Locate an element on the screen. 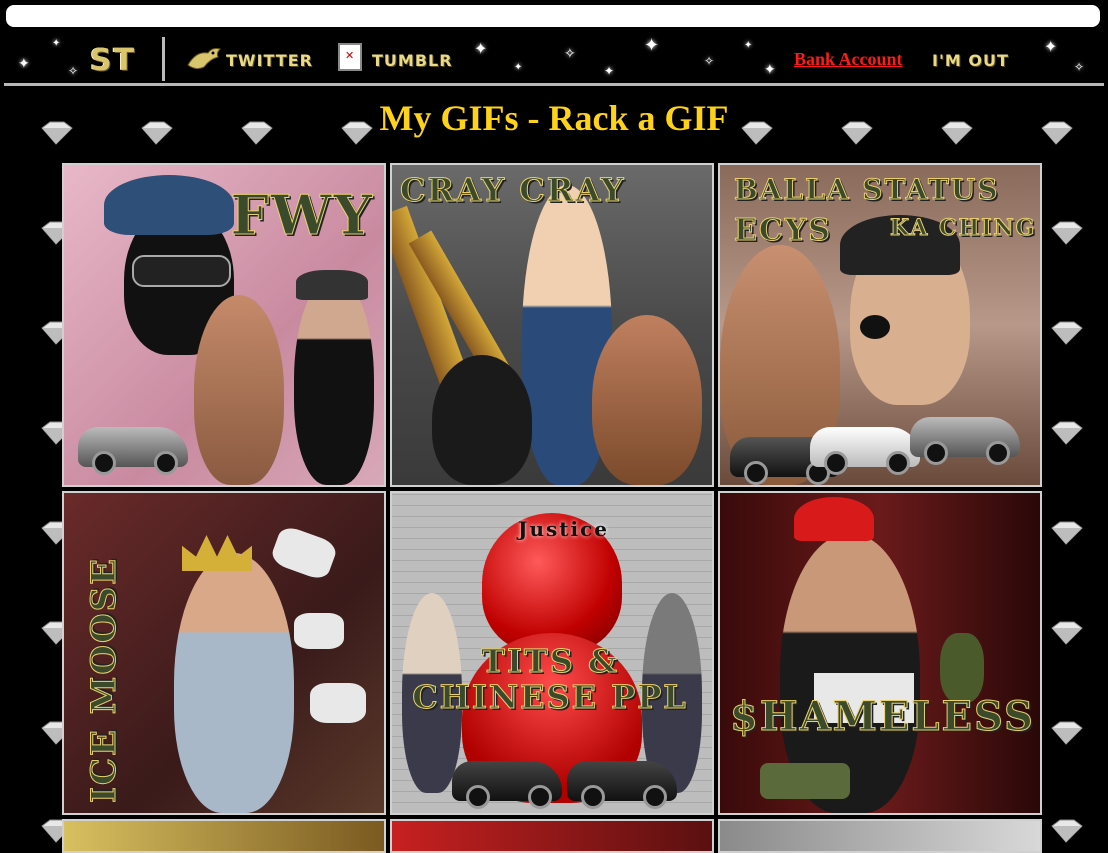 The width and height of the screenshot is (1108, 853). gif-tile-balla-status: BALLA STATUS ECYS KA CHING is located at coordinates (880, 325).